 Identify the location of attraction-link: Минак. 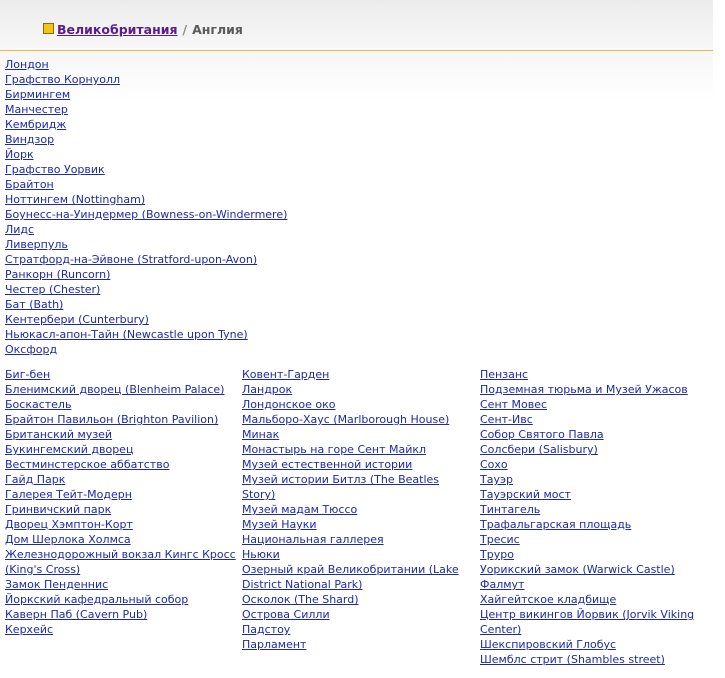
(260, 434).